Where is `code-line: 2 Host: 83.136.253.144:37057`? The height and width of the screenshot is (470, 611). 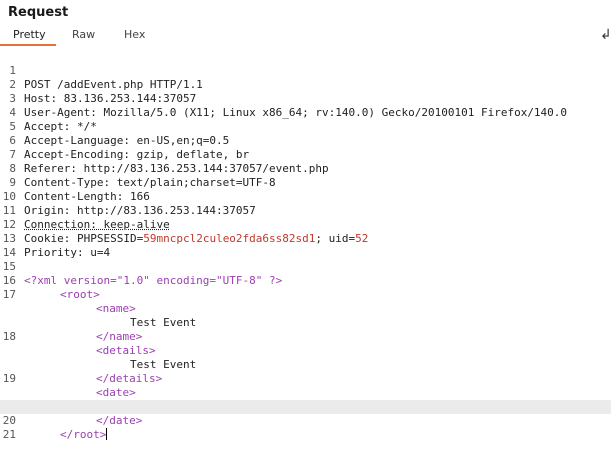
code-line: 2 Host: 83.136.253.144:37057 is located at coordinates (305, 84).